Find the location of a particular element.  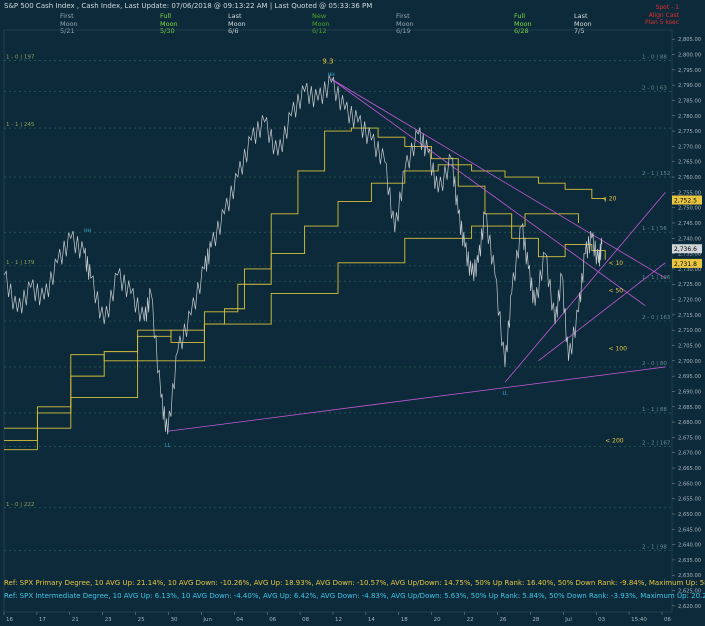

ma-label: < 10 is located at coordinates (616, 263).